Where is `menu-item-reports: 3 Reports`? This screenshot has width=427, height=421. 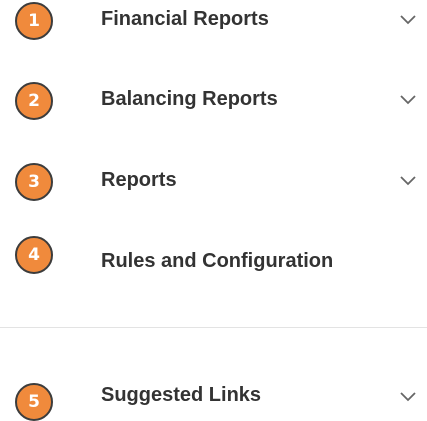 menu-item-reports: 3 Reports is located at coordinates (213, 185).